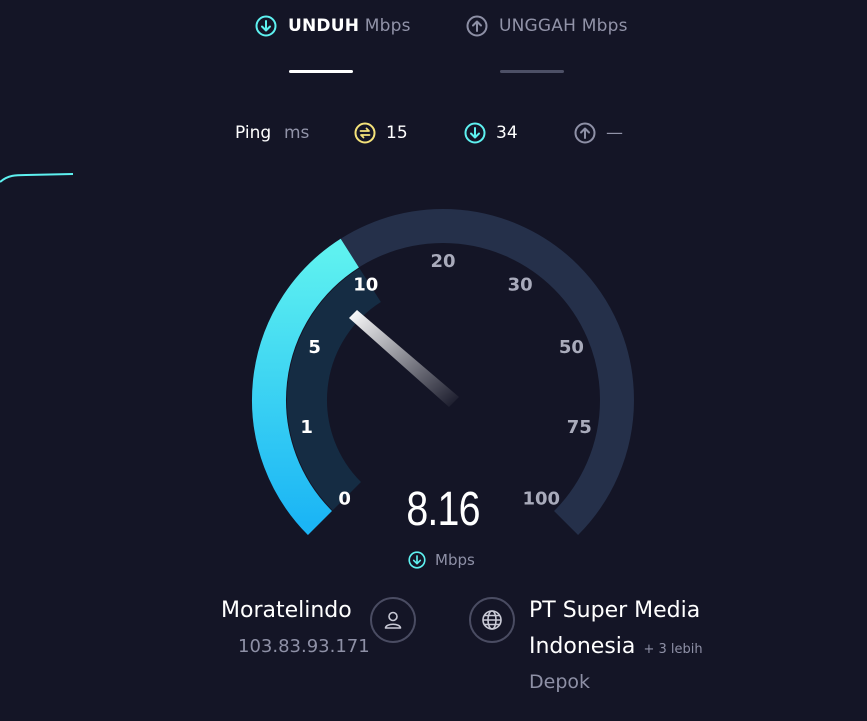 Image resolution: width=867 pixels, height=721 pixels. What do you see at coordinates (314, 347) in the screenshot?
I see `gauge-tick-label: 5` at bounding box center [314, 347].